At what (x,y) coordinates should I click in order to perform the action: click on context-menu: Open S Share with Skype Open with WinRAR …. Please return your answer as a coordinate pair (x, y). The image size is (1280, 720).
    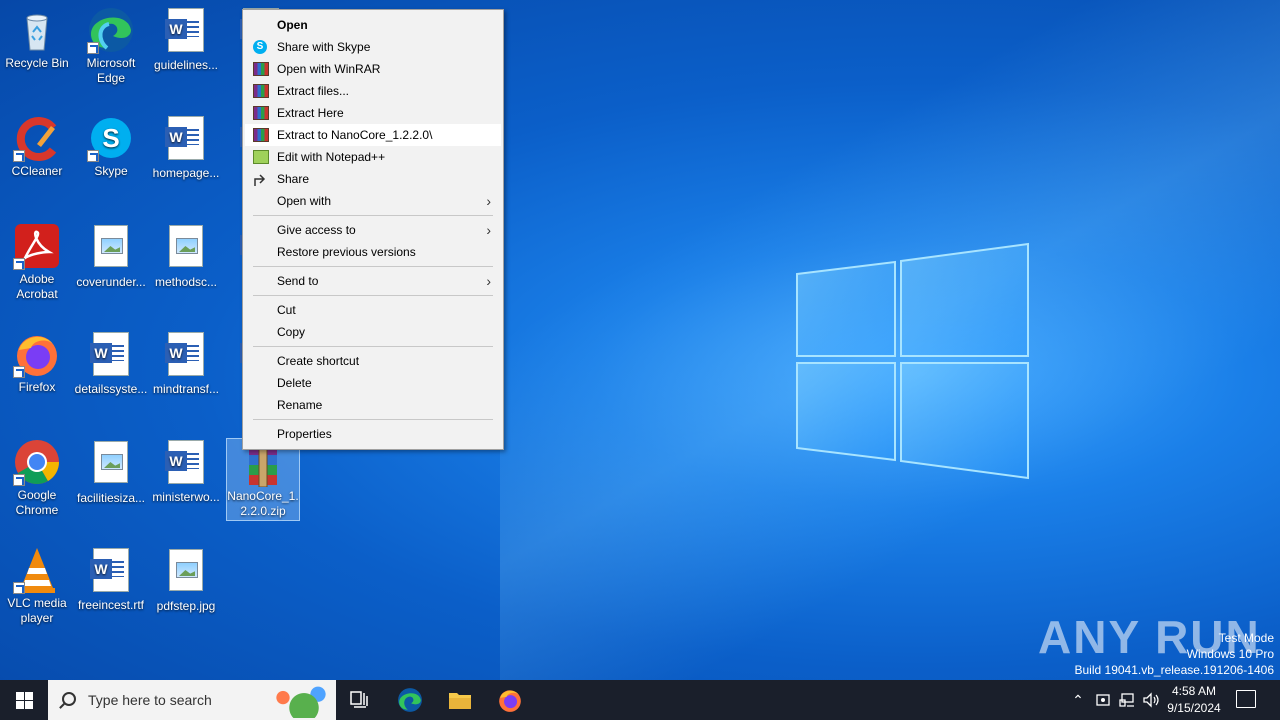
    Looking at the image, I should click on (373, 229).